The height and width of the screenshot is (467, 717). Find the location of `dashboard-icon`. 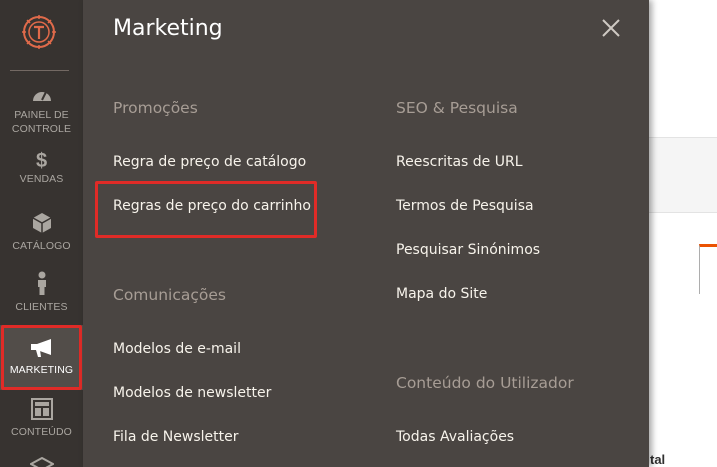

dashboard-icon is located at coordinates (41, 96).